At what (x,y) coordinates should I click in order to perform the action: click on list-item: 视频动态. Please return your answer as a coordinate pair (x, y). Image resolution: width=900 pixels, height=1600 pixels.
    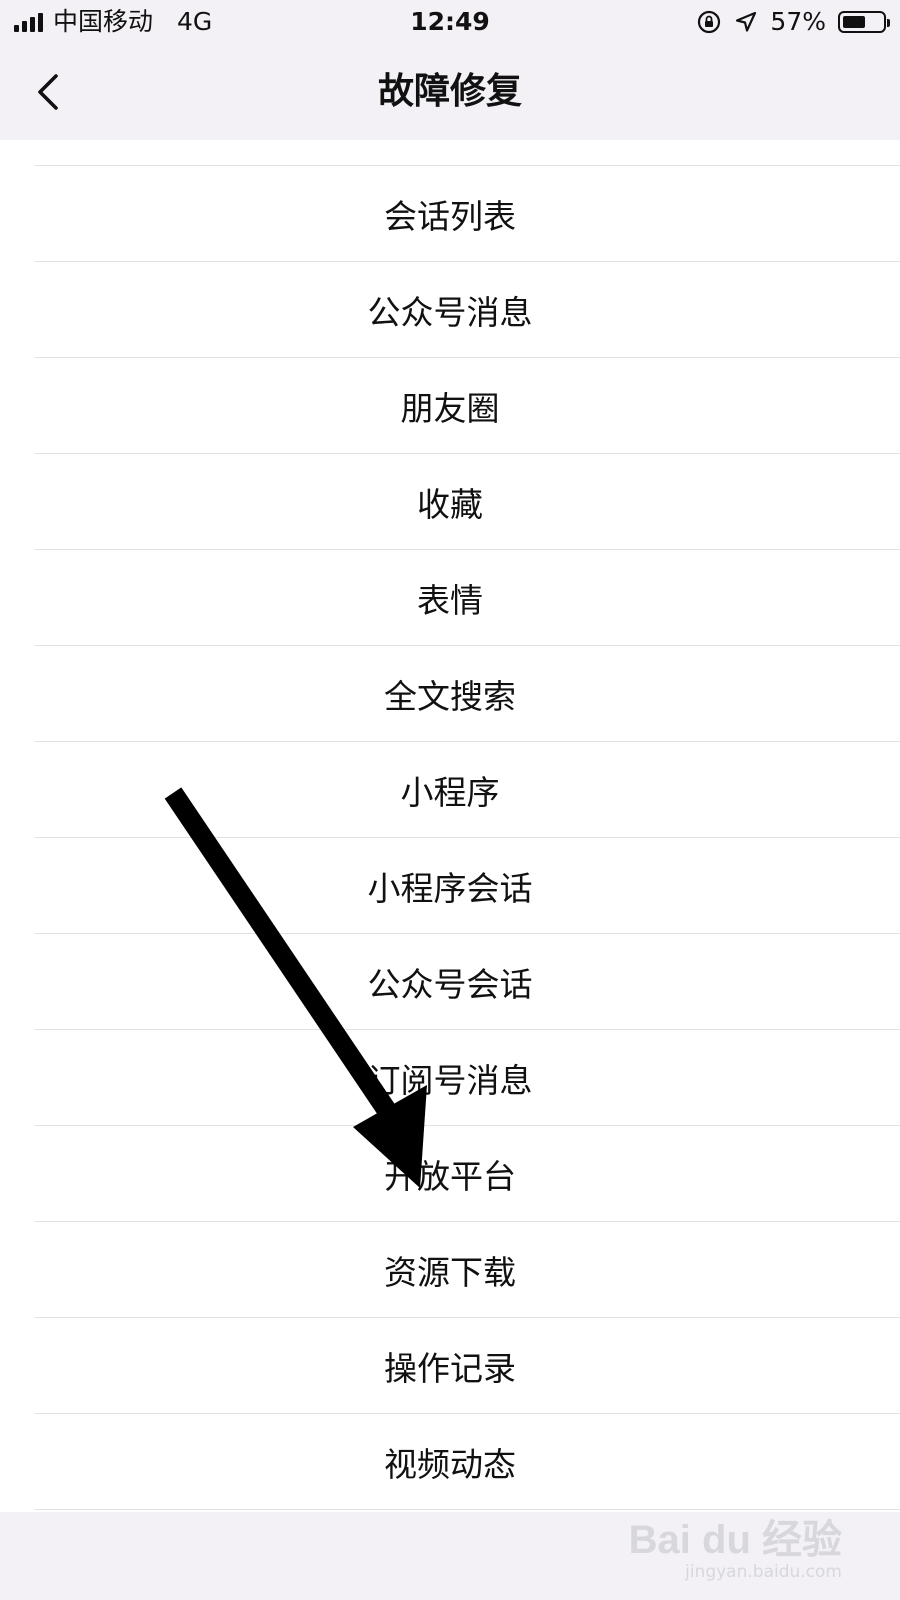
    Looking at the image, I should click on (467, 1462).